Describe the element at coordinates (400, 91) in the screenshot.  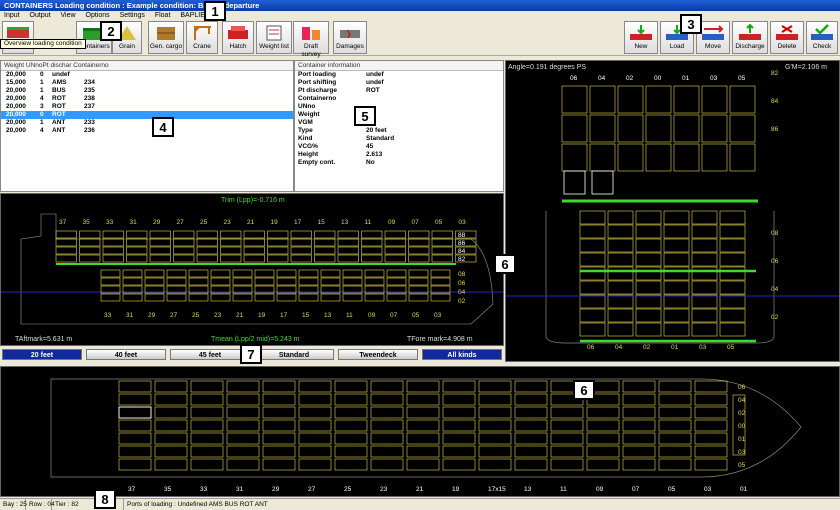
I see `info-row: Pt discharge ROT` at that location.